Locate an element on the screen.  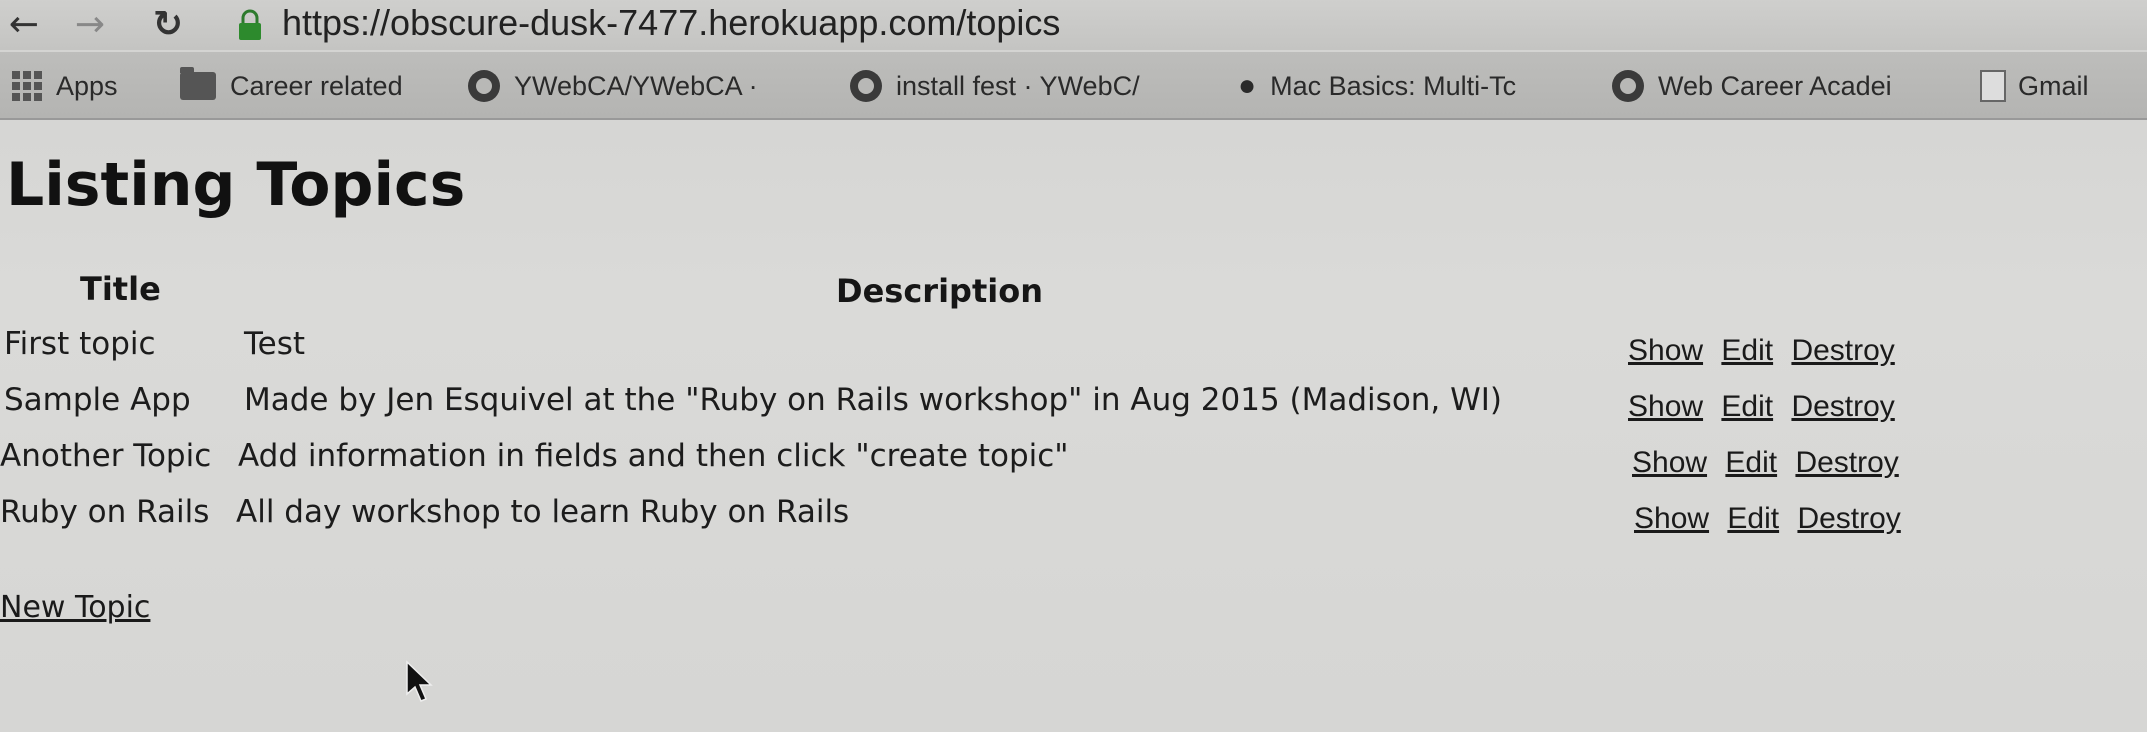
bookmark-ywebca: YWebCA/YWebCA · is located at coordinates (613, 86).